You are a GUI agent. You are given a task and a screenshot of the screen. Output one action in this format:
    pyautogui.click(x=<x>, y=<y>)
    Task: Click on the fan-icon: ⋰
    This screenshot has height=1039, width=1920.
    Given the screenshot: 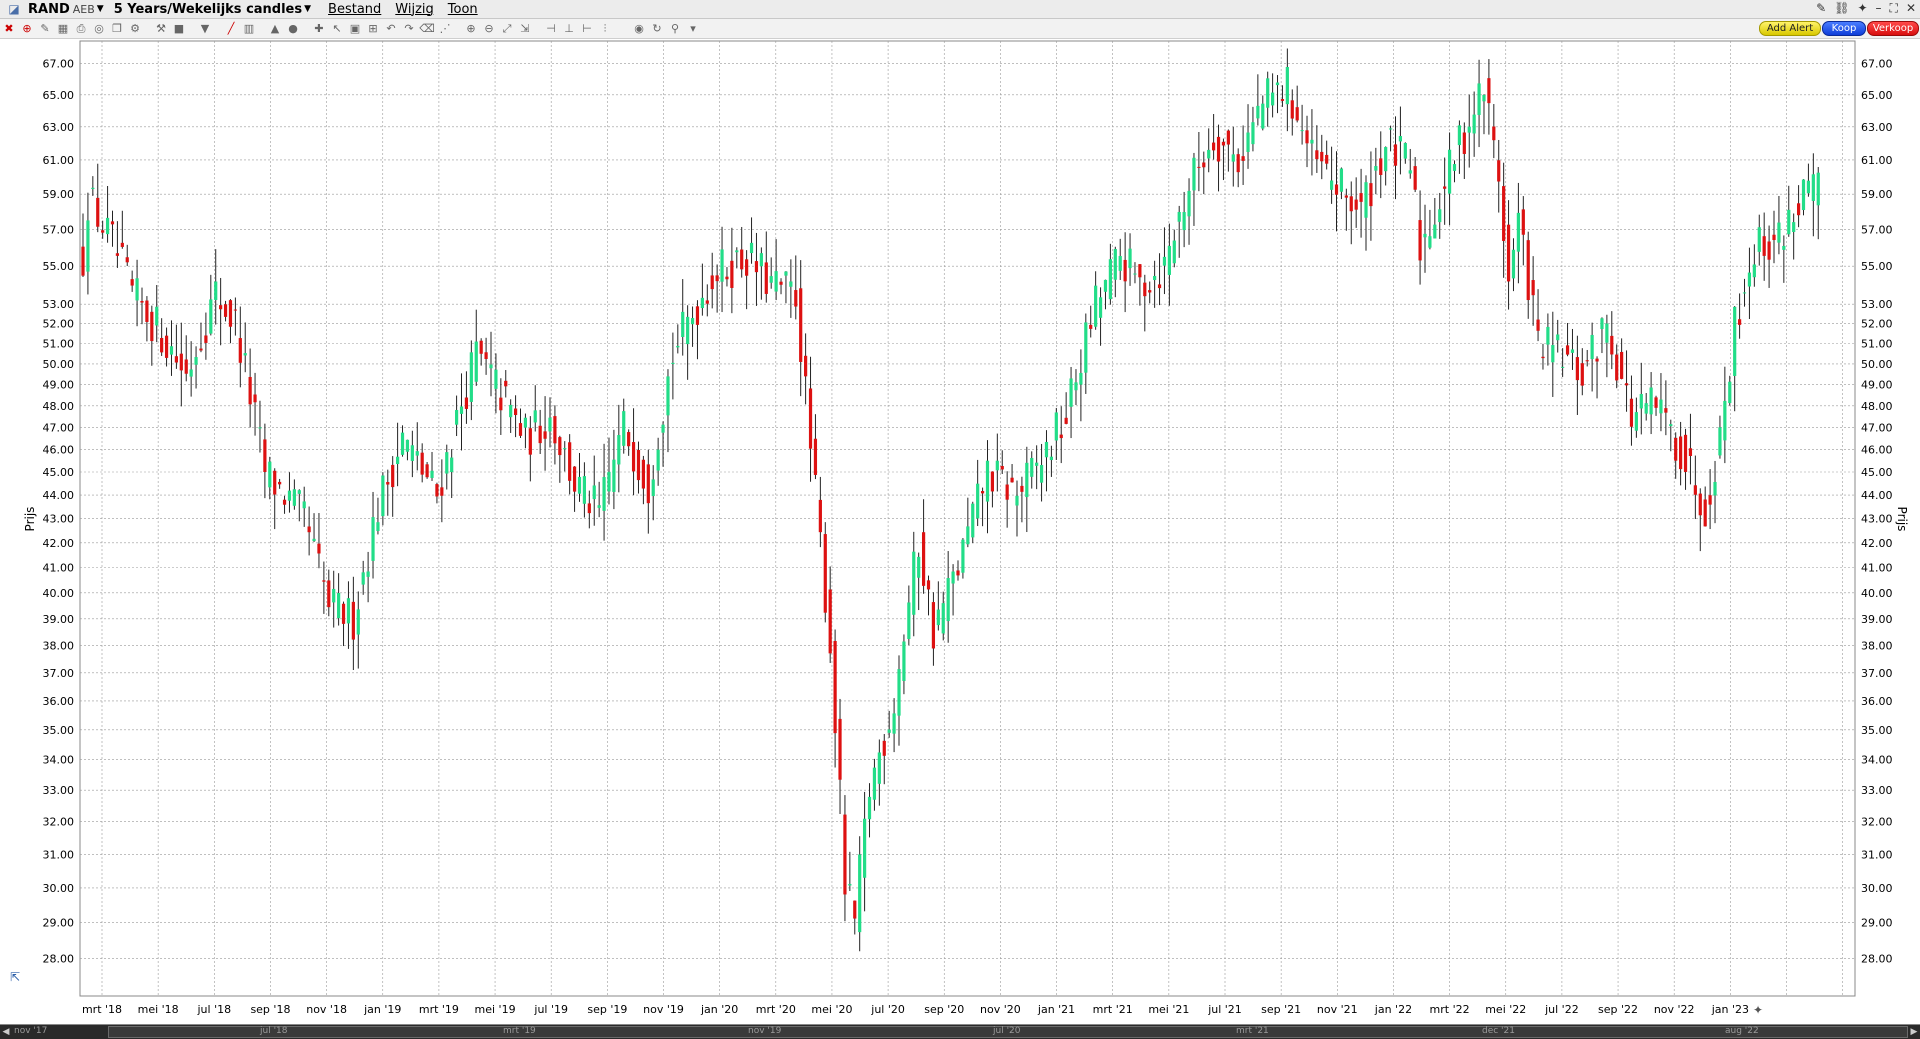 What is the action you would take?
    pyautogui.click(x=445, y=29)
    